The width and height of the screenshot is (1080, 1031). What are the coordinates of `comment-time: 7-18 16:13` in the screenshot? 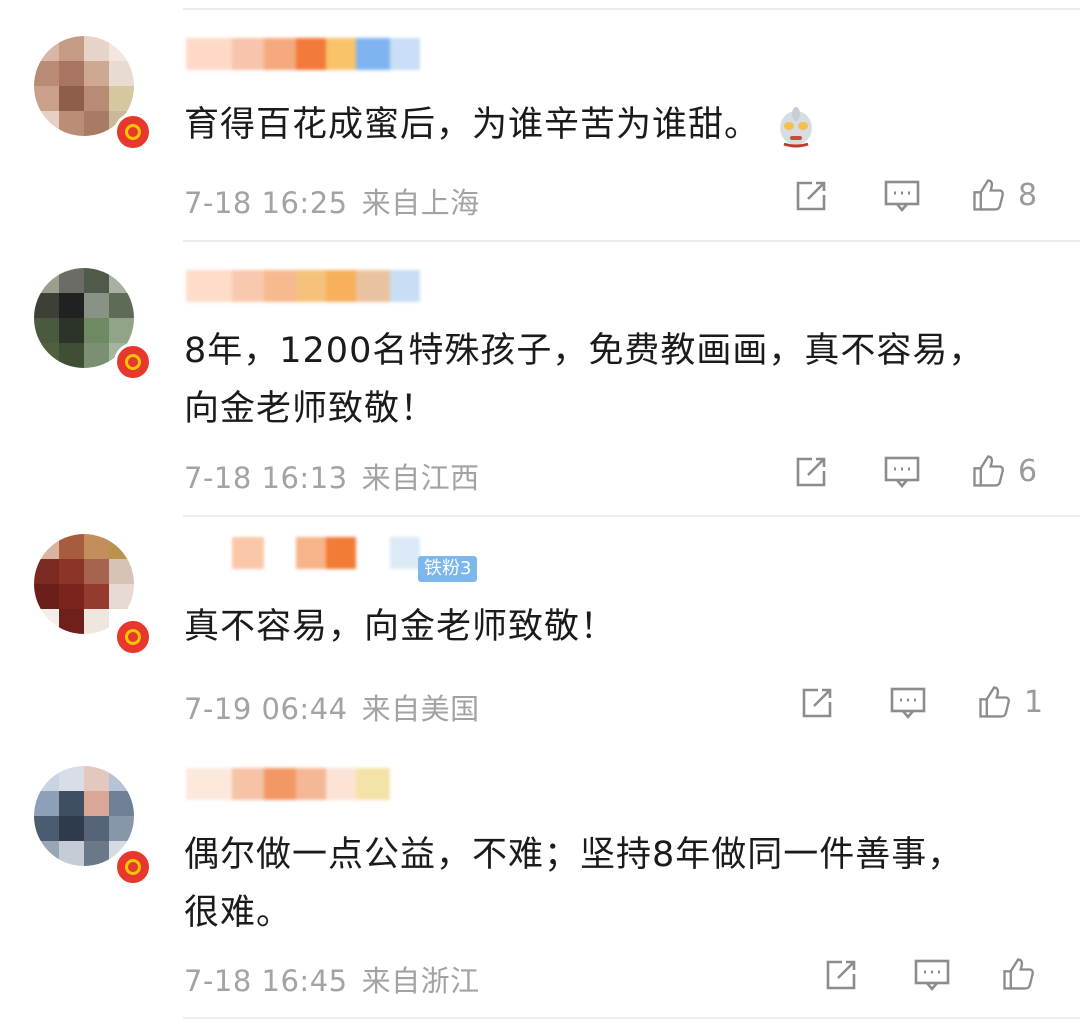 It's located at (266, 478).